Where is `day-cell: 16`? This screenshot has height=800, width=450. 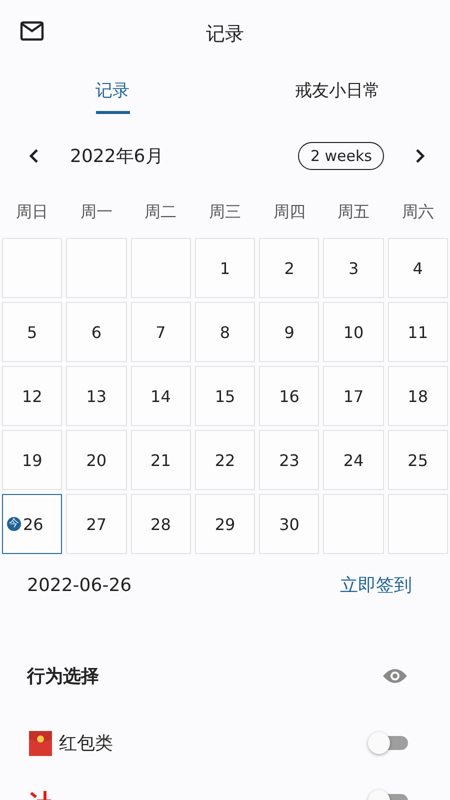
day-cell: 16 is located at coordinates (289, 396).